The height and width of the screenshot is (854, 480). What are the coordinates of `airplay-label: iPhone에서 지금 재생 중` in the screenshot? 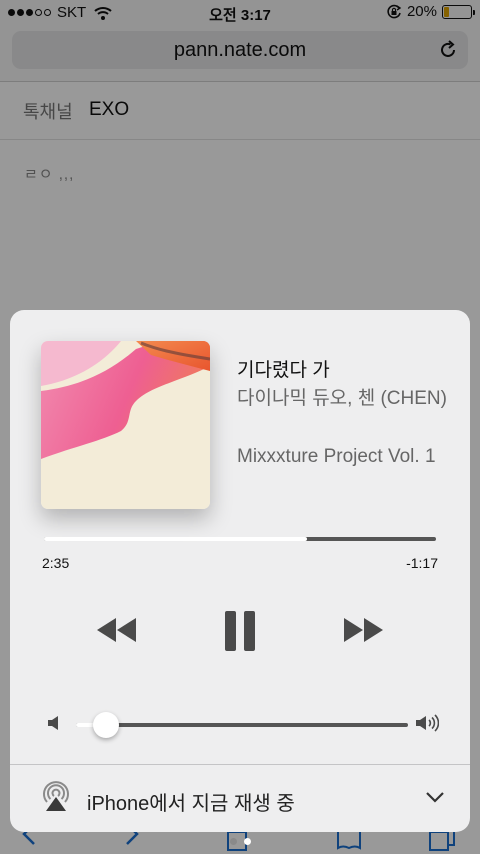 It's located at (191, 801).